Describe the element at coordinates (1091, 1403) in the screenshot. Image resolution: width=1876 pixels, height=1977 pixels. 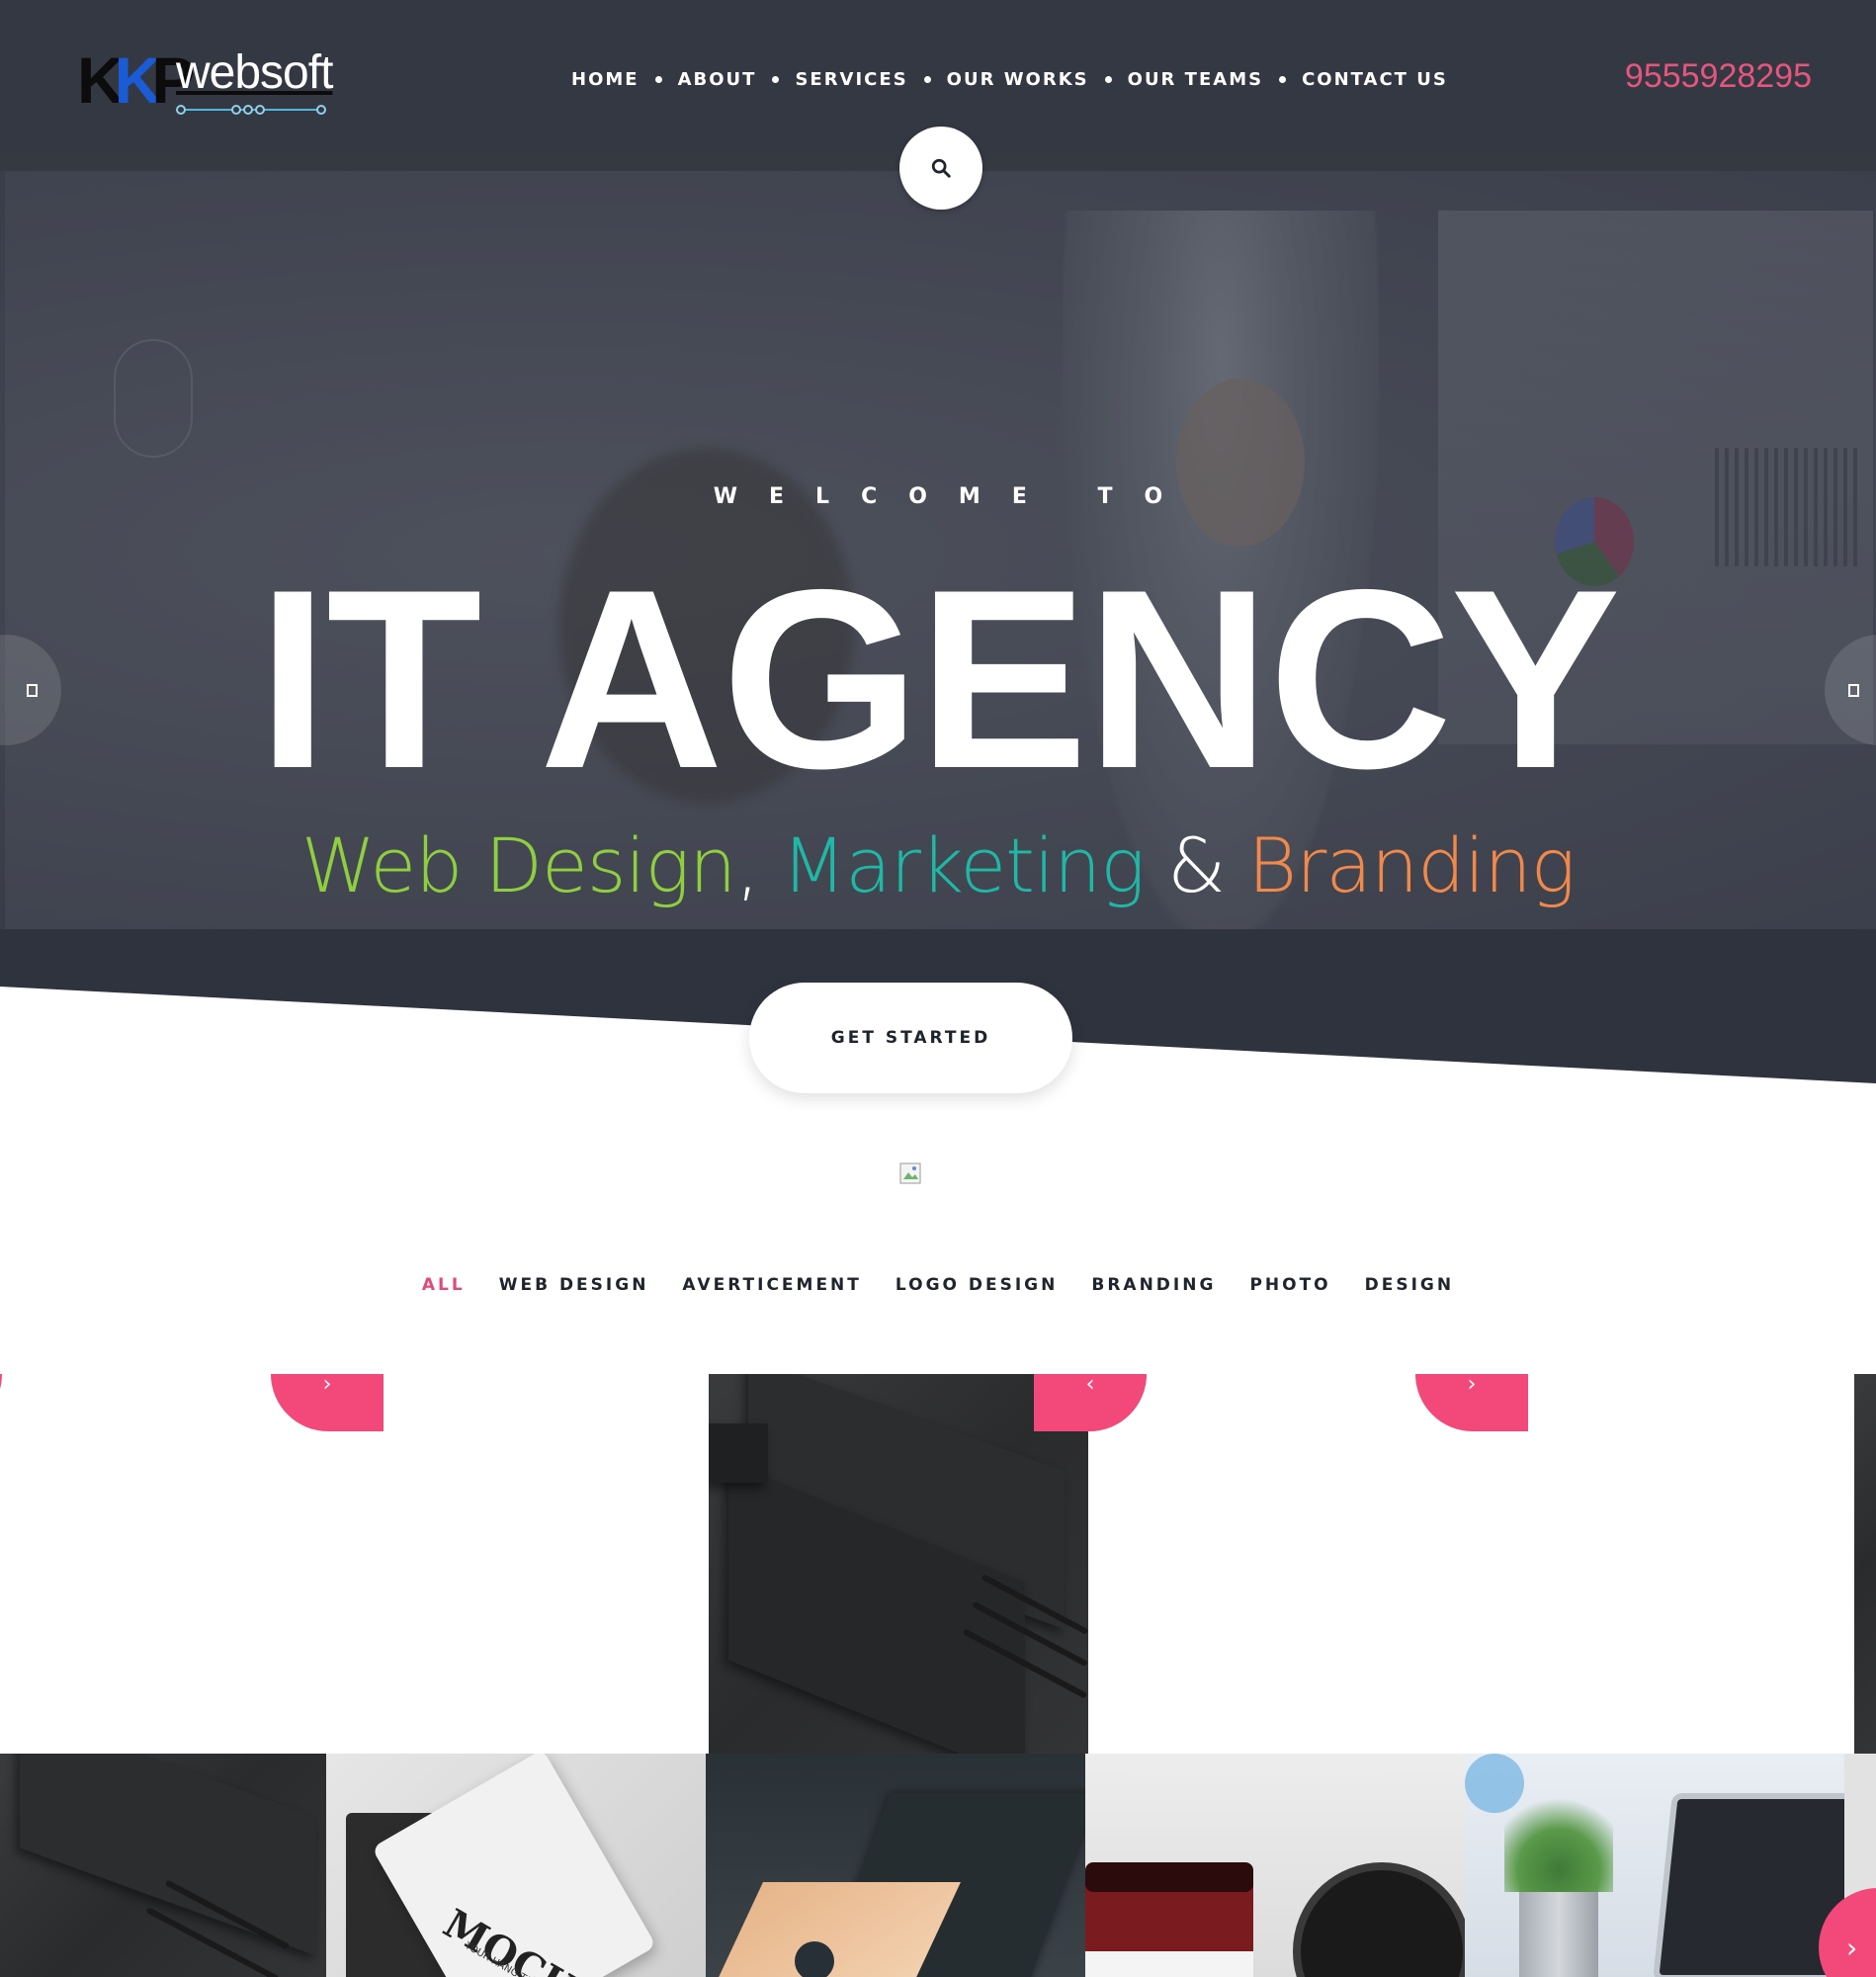
I see `portfolio-item-link: ‹` at that location.